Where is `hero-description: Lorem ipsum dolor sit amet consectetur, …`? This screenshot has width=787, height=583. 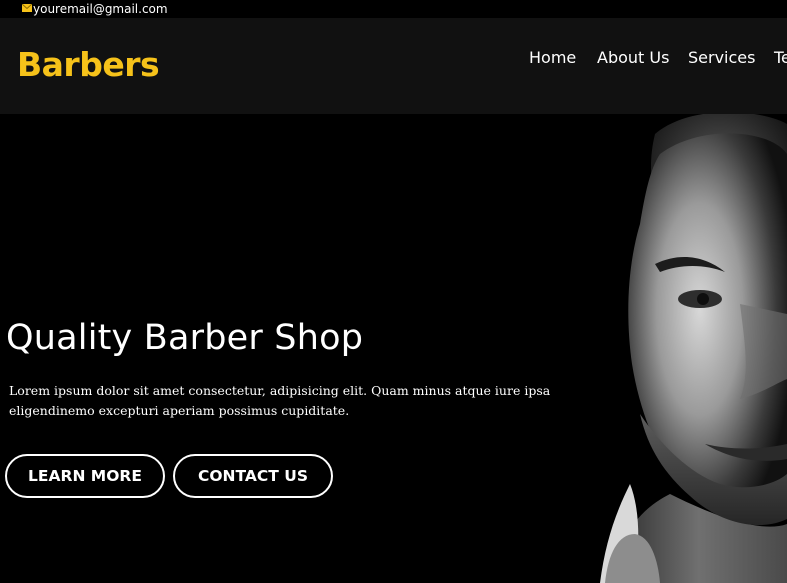
hero-description: Lorem ipsum dolor sit amet consectetur, … is located at coordinates (280, 400).